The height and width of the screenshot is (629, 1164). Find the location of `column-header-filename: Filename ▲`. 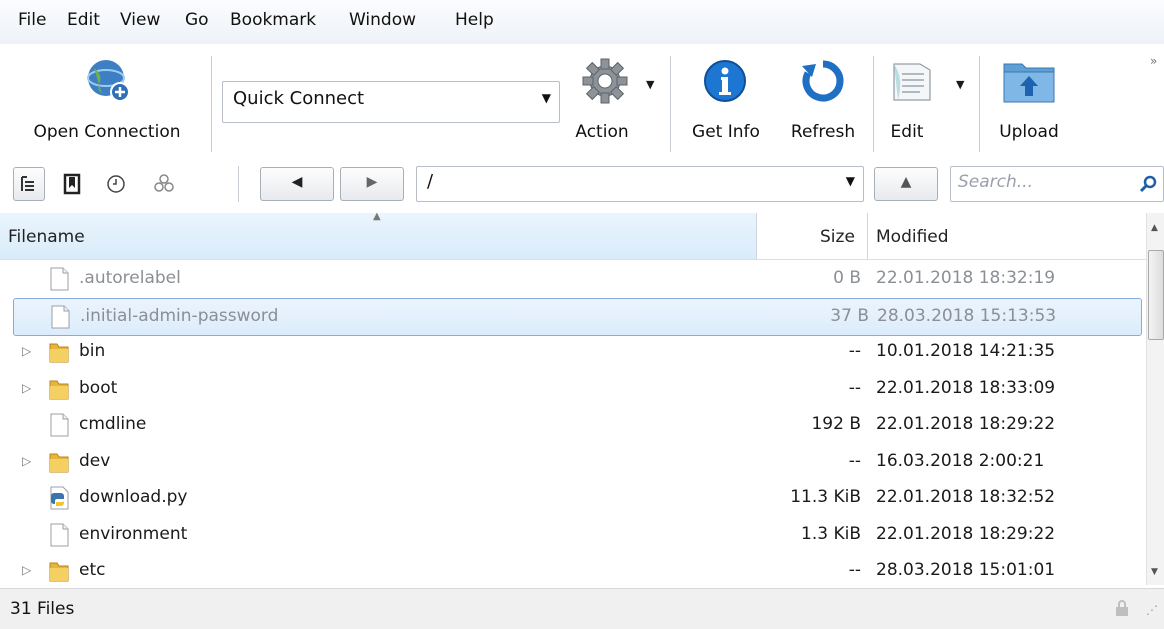

column-header-filename: Filename ▲ is located at coordinates (378, 235).